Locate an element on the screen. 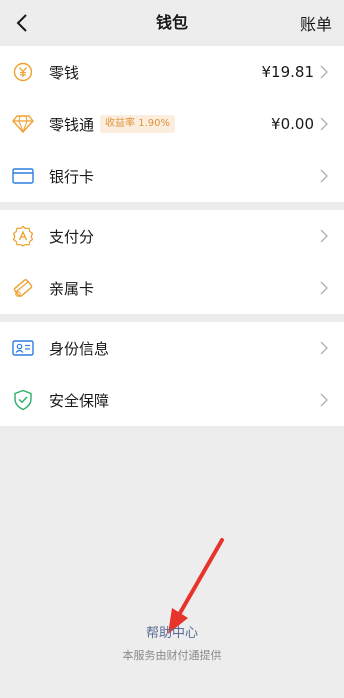 This screenshot has height=698, width=344. shield-check-icon is located at coordinates (23, 400).